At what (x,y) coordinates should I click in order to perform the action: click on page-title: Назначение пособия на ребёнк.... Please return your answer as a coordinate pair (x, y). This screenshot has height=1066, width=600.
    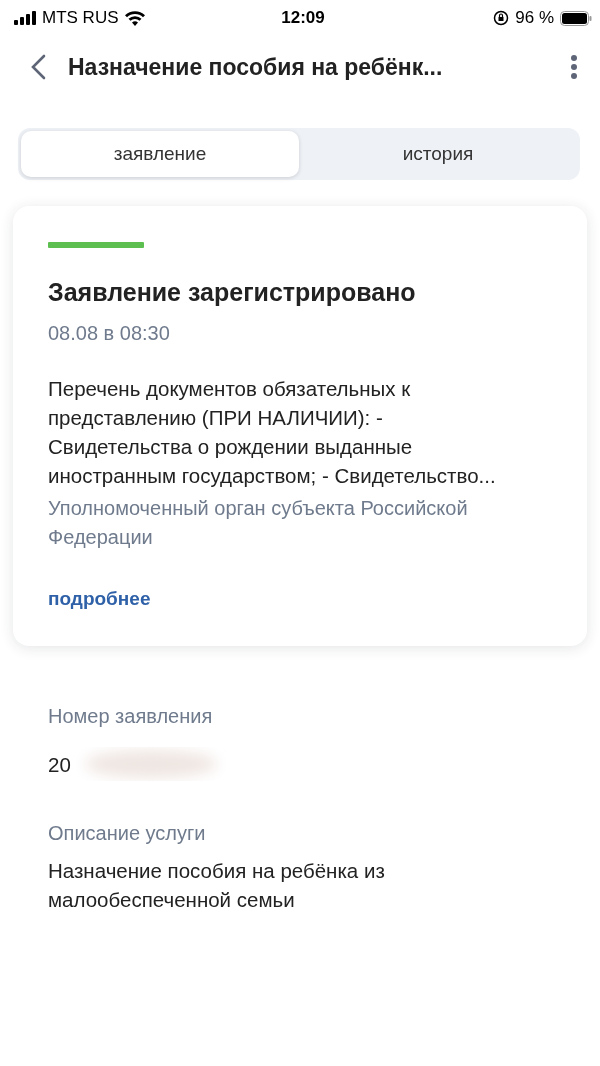
    Looking at the image, I should click on (256, 67).